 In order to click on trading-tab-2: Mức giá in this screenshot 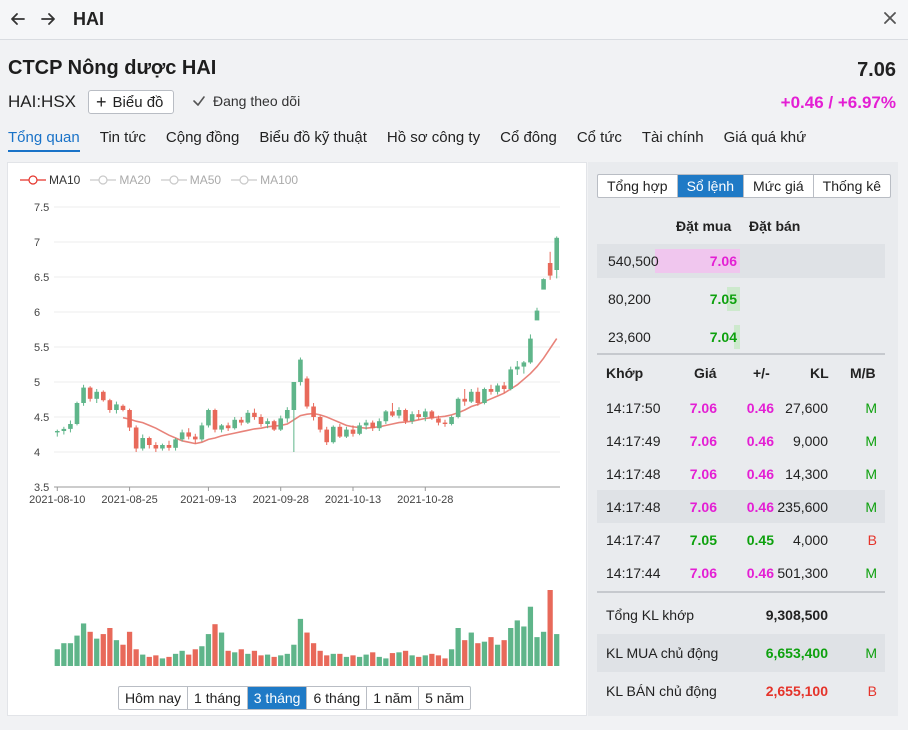, I will do `click(779, 186)`.